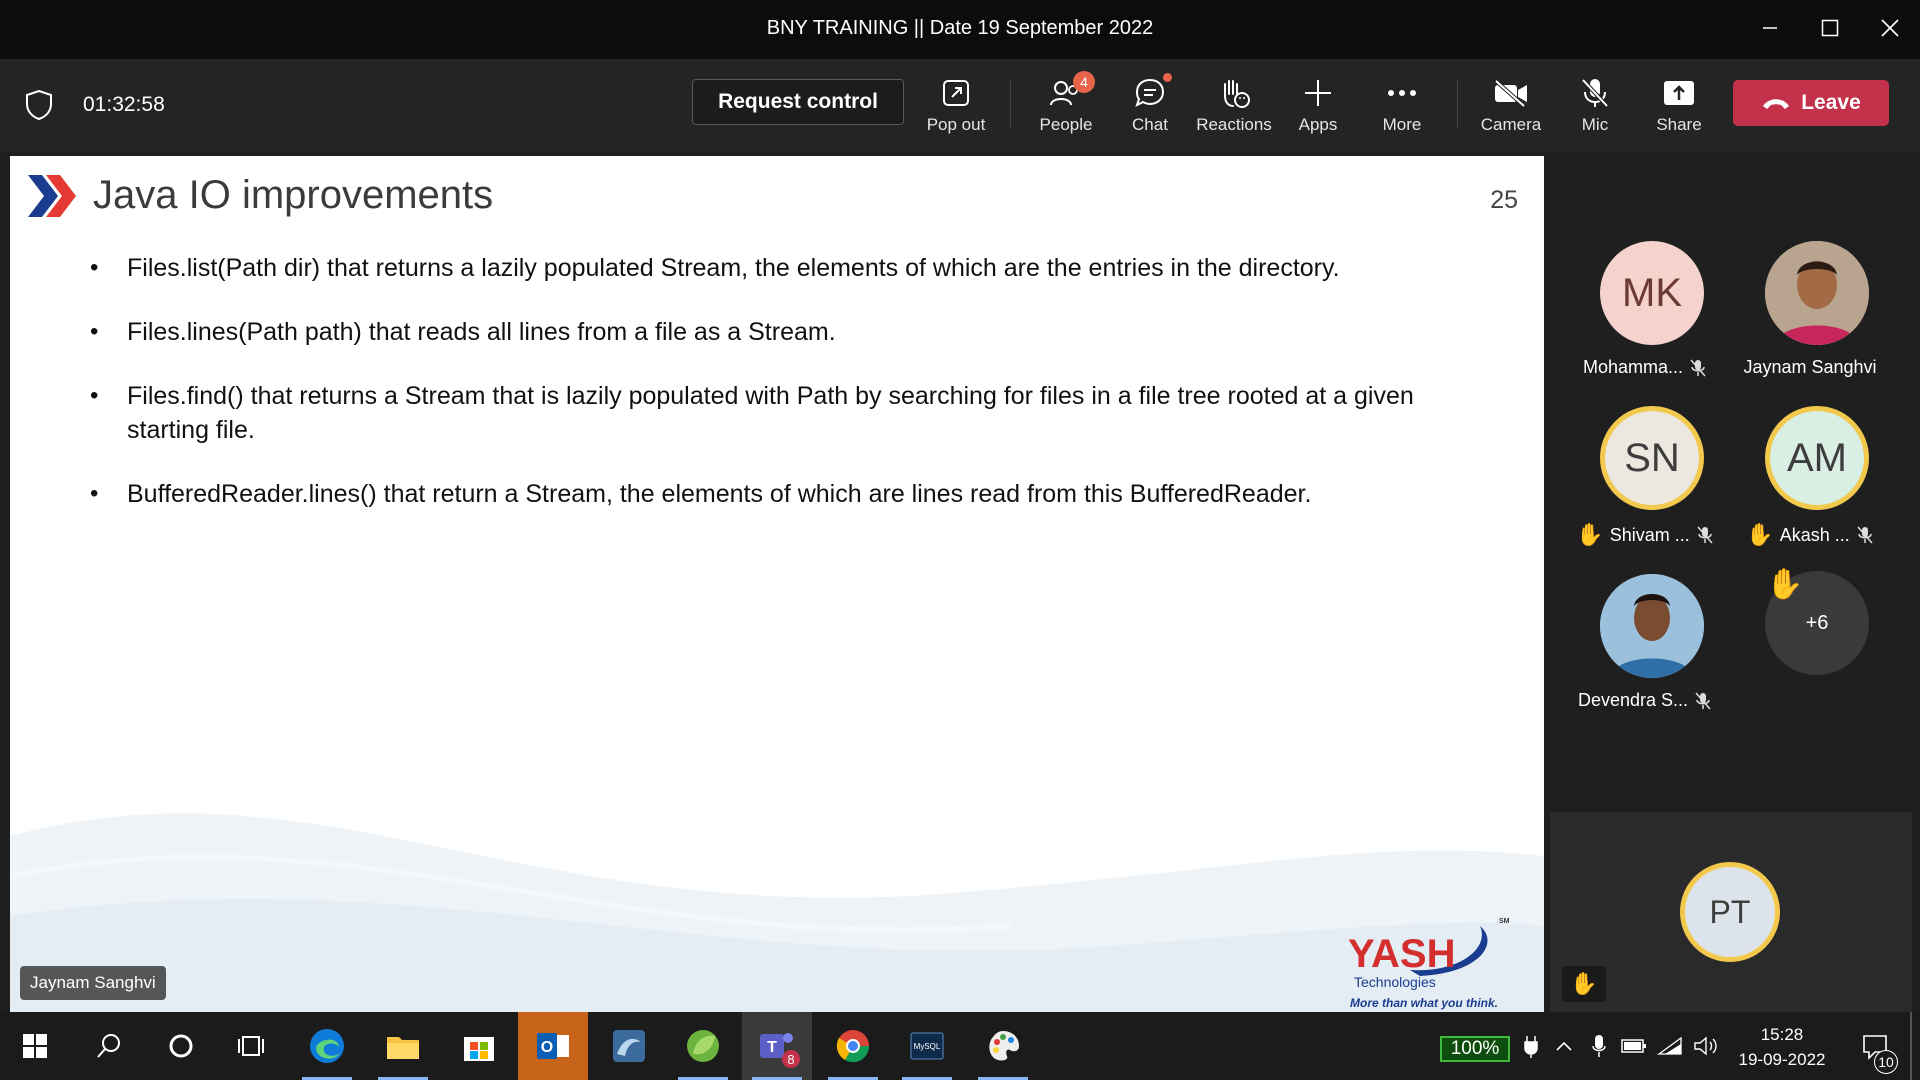 The width and height of the screenshot is (1920, 1080). What do you see at coordinates (703, 1046) in the screenshot?
I see `spring-tool-taskbar-item` at bounding box center [703, 1046].